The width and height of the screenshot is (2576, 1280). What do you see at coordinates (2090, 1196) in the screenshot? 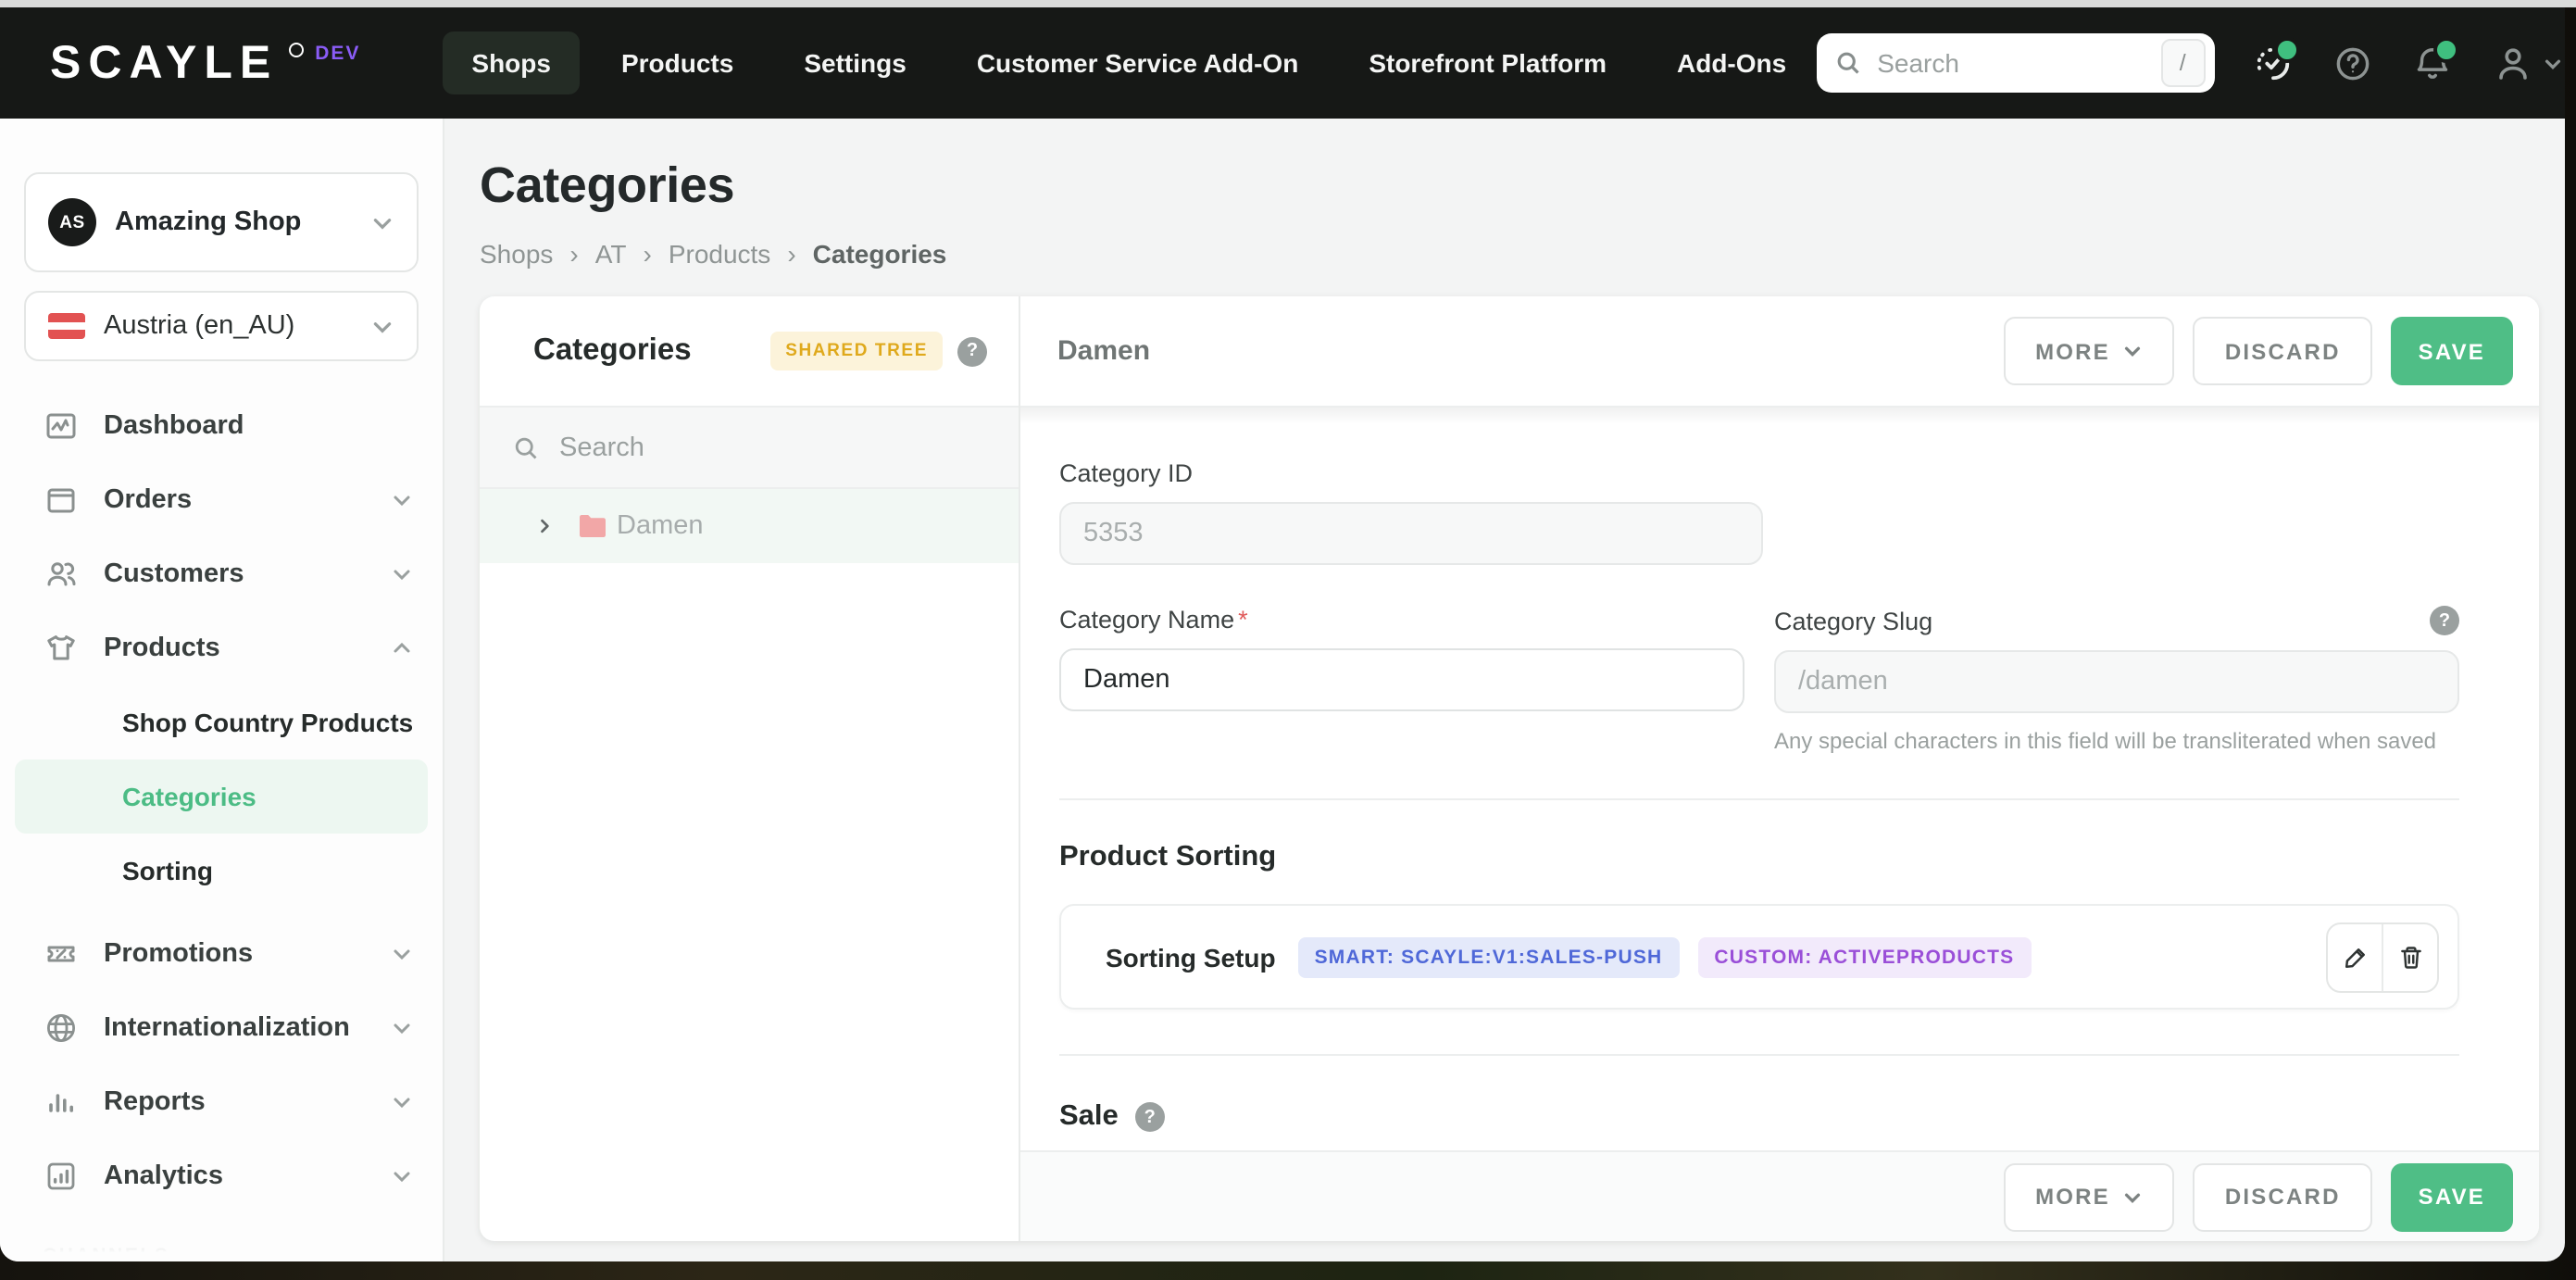
I see `footer-more-button: MORE` at bounding box center [2090, 1196].